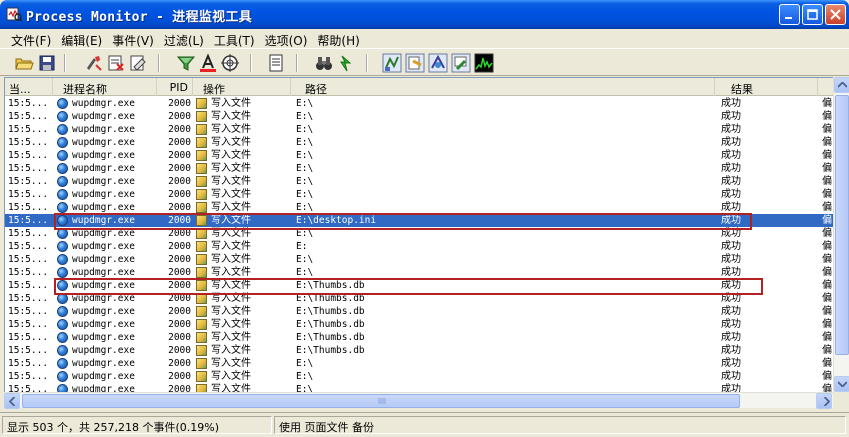 This screenshot has width=849, height=437. What do you see at coordinates (415, 63) in the screenshot?
I see `show-filesystem-button` at bounding box center [415, 63].